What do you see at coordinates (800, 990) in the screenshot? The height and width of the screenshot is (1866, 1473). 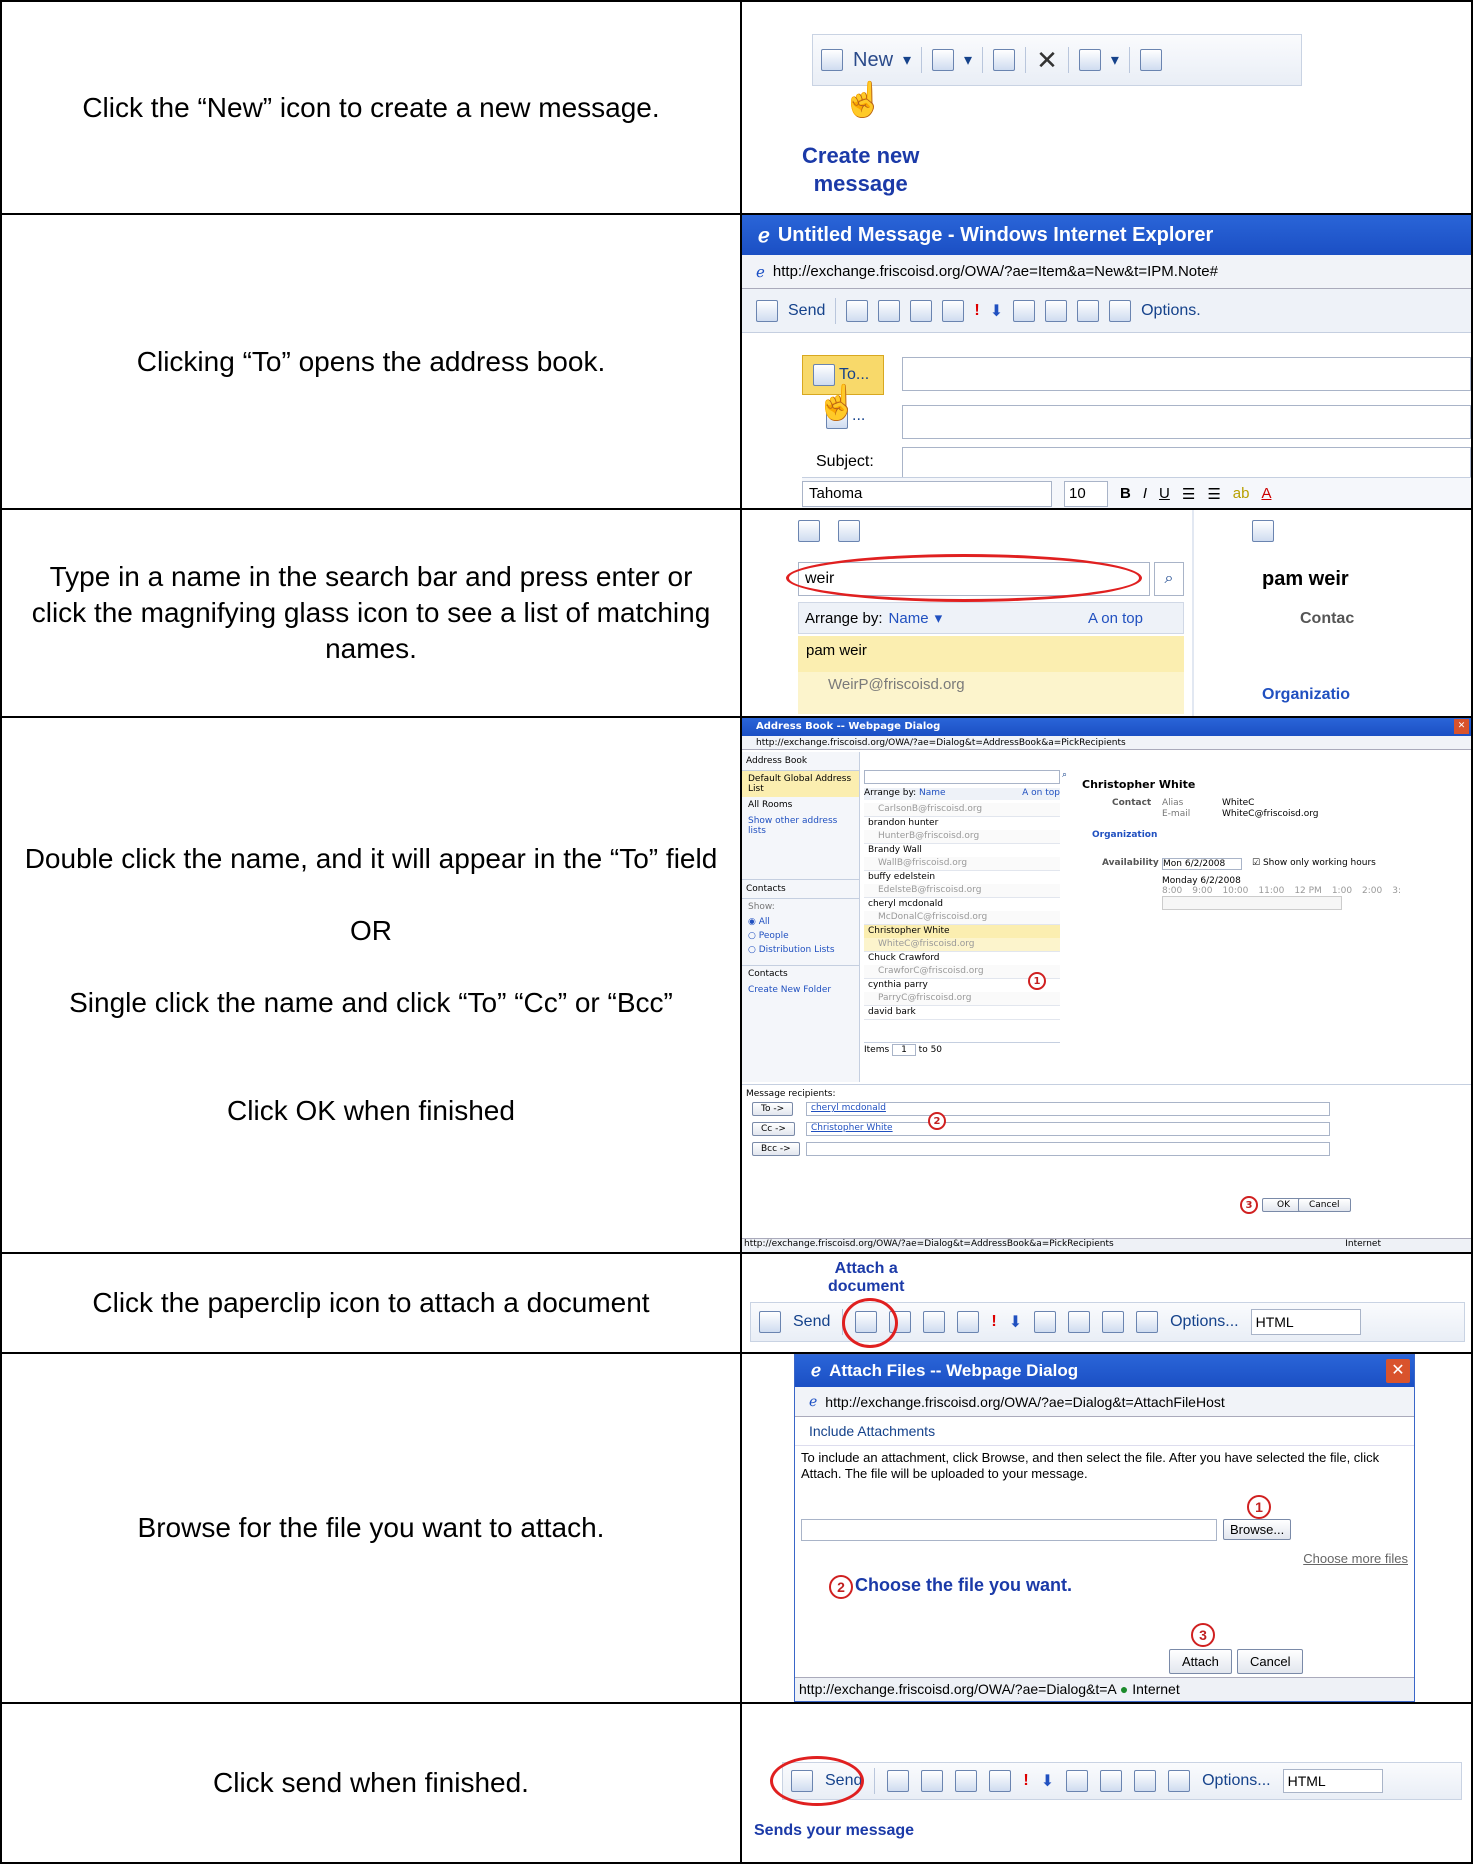 I see `create-folder-link: Create New Folder` at bounding box center [800, 990].